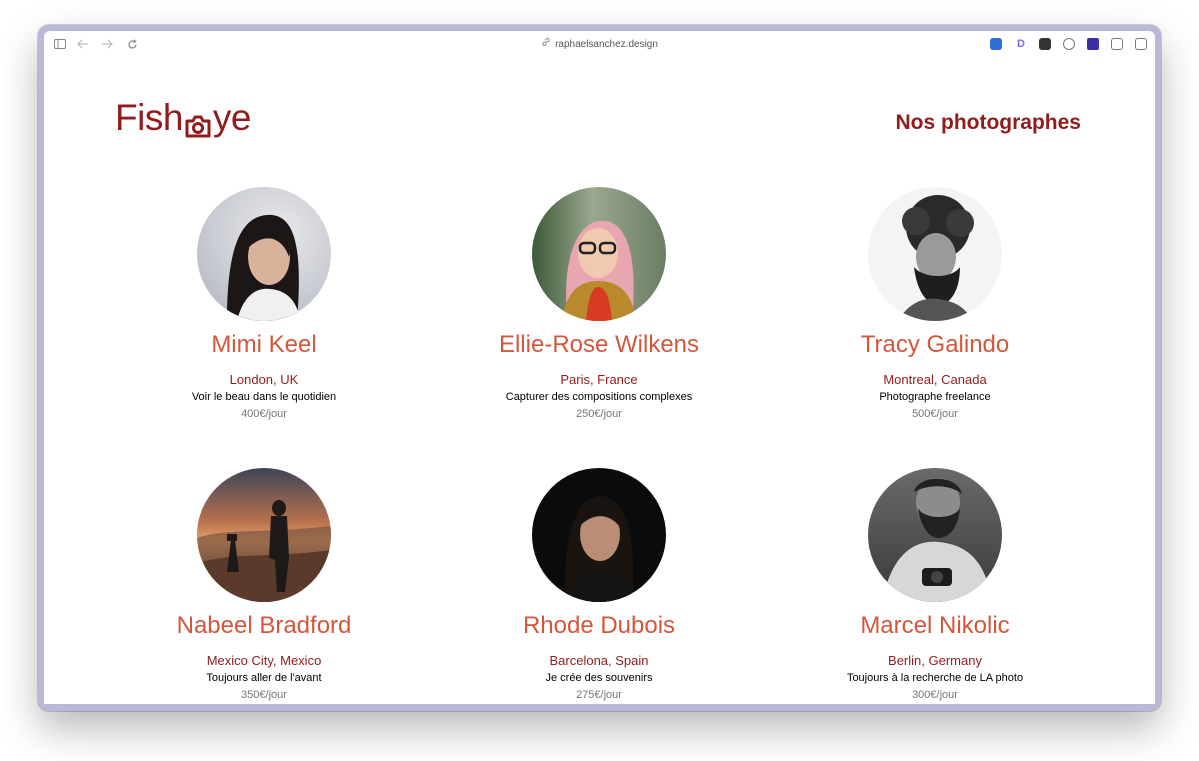  I want to click on logo-text-start: Fish, so click(149, 117).